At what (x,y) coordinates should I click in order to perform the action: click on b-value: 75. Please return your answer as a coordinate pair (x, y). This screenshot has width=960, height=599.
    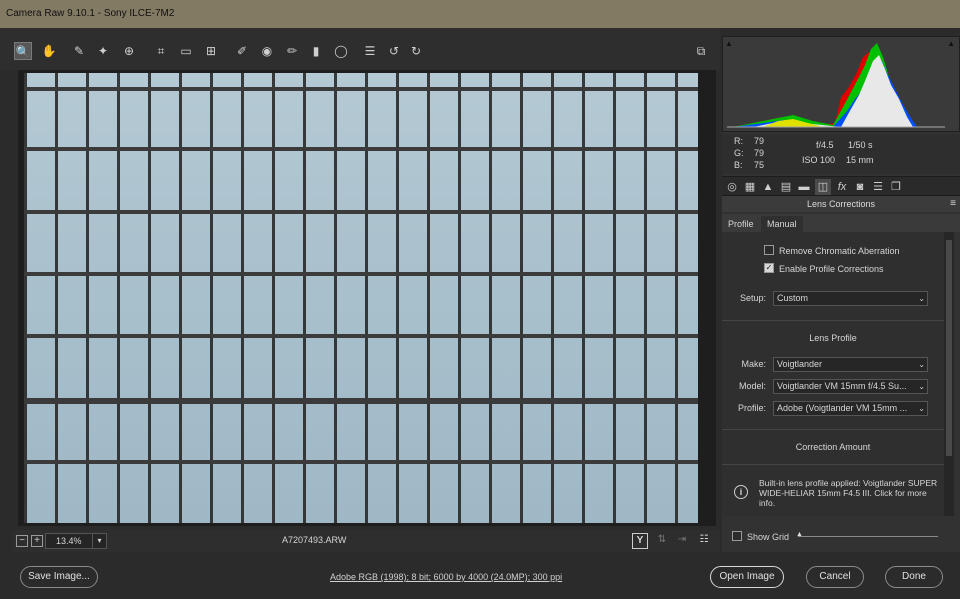
    Looking at the image, I should click on (759, 165).